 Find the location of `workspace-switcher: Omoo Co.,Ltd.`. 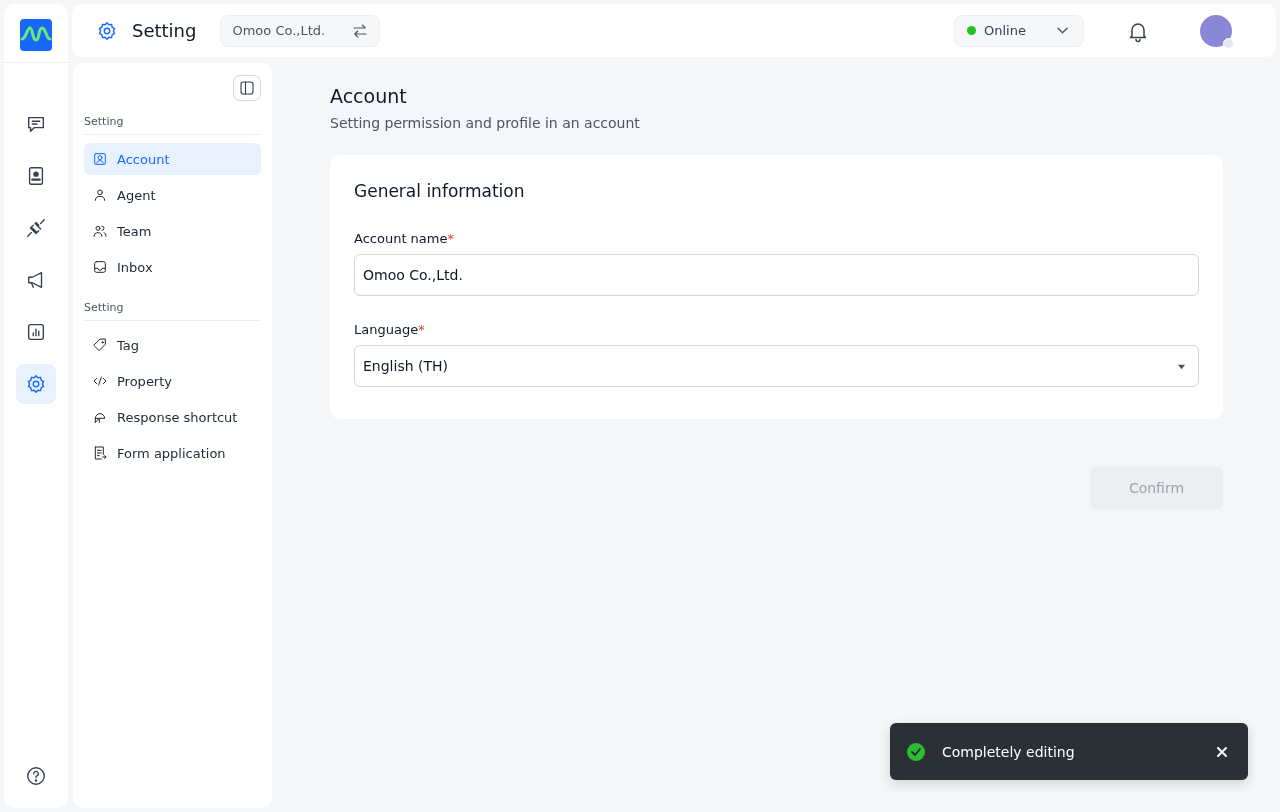

workspace-switcher: Omoo Co.,Ltd. is located at coordinates (300, 30).